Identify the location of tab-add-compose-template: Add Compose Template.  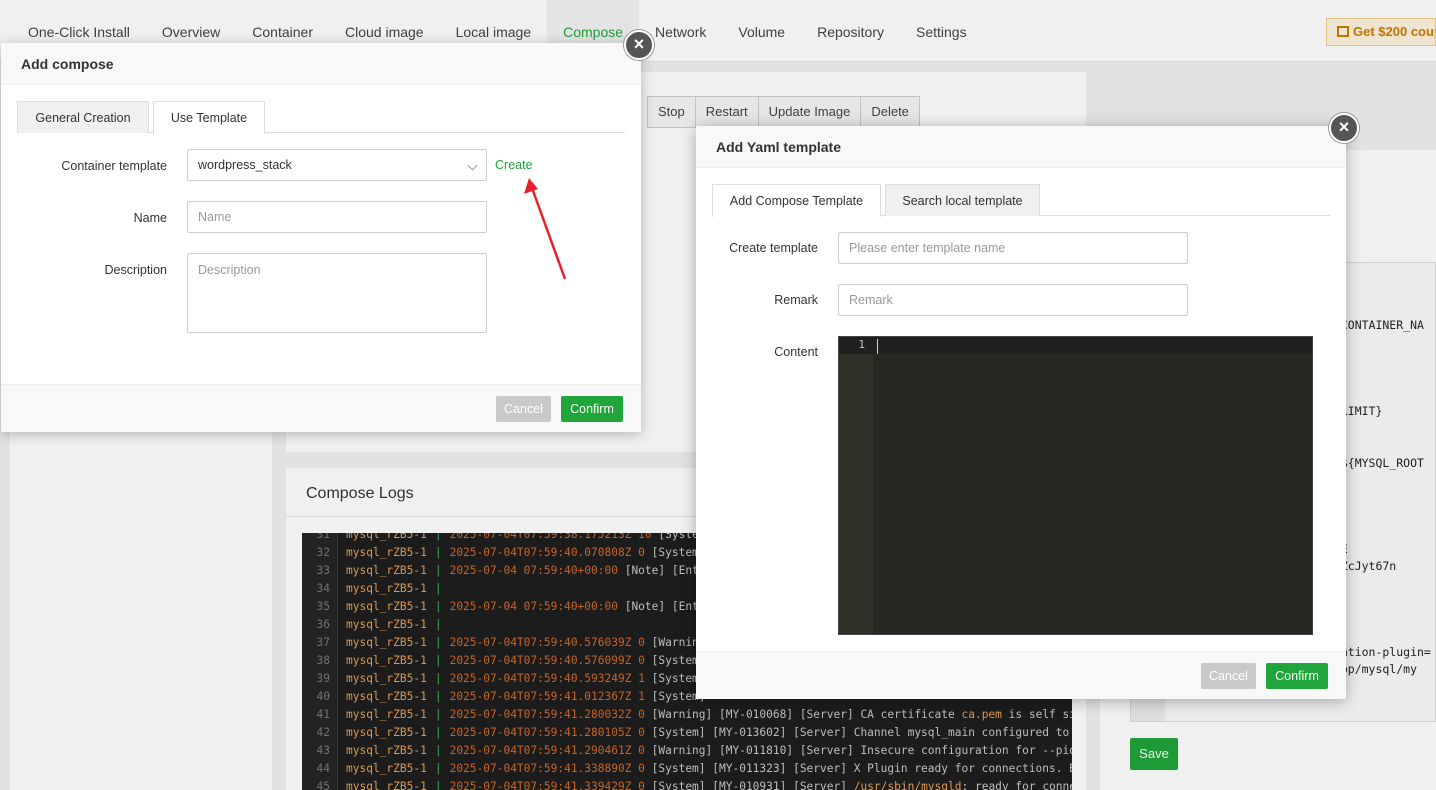
(796, 200).